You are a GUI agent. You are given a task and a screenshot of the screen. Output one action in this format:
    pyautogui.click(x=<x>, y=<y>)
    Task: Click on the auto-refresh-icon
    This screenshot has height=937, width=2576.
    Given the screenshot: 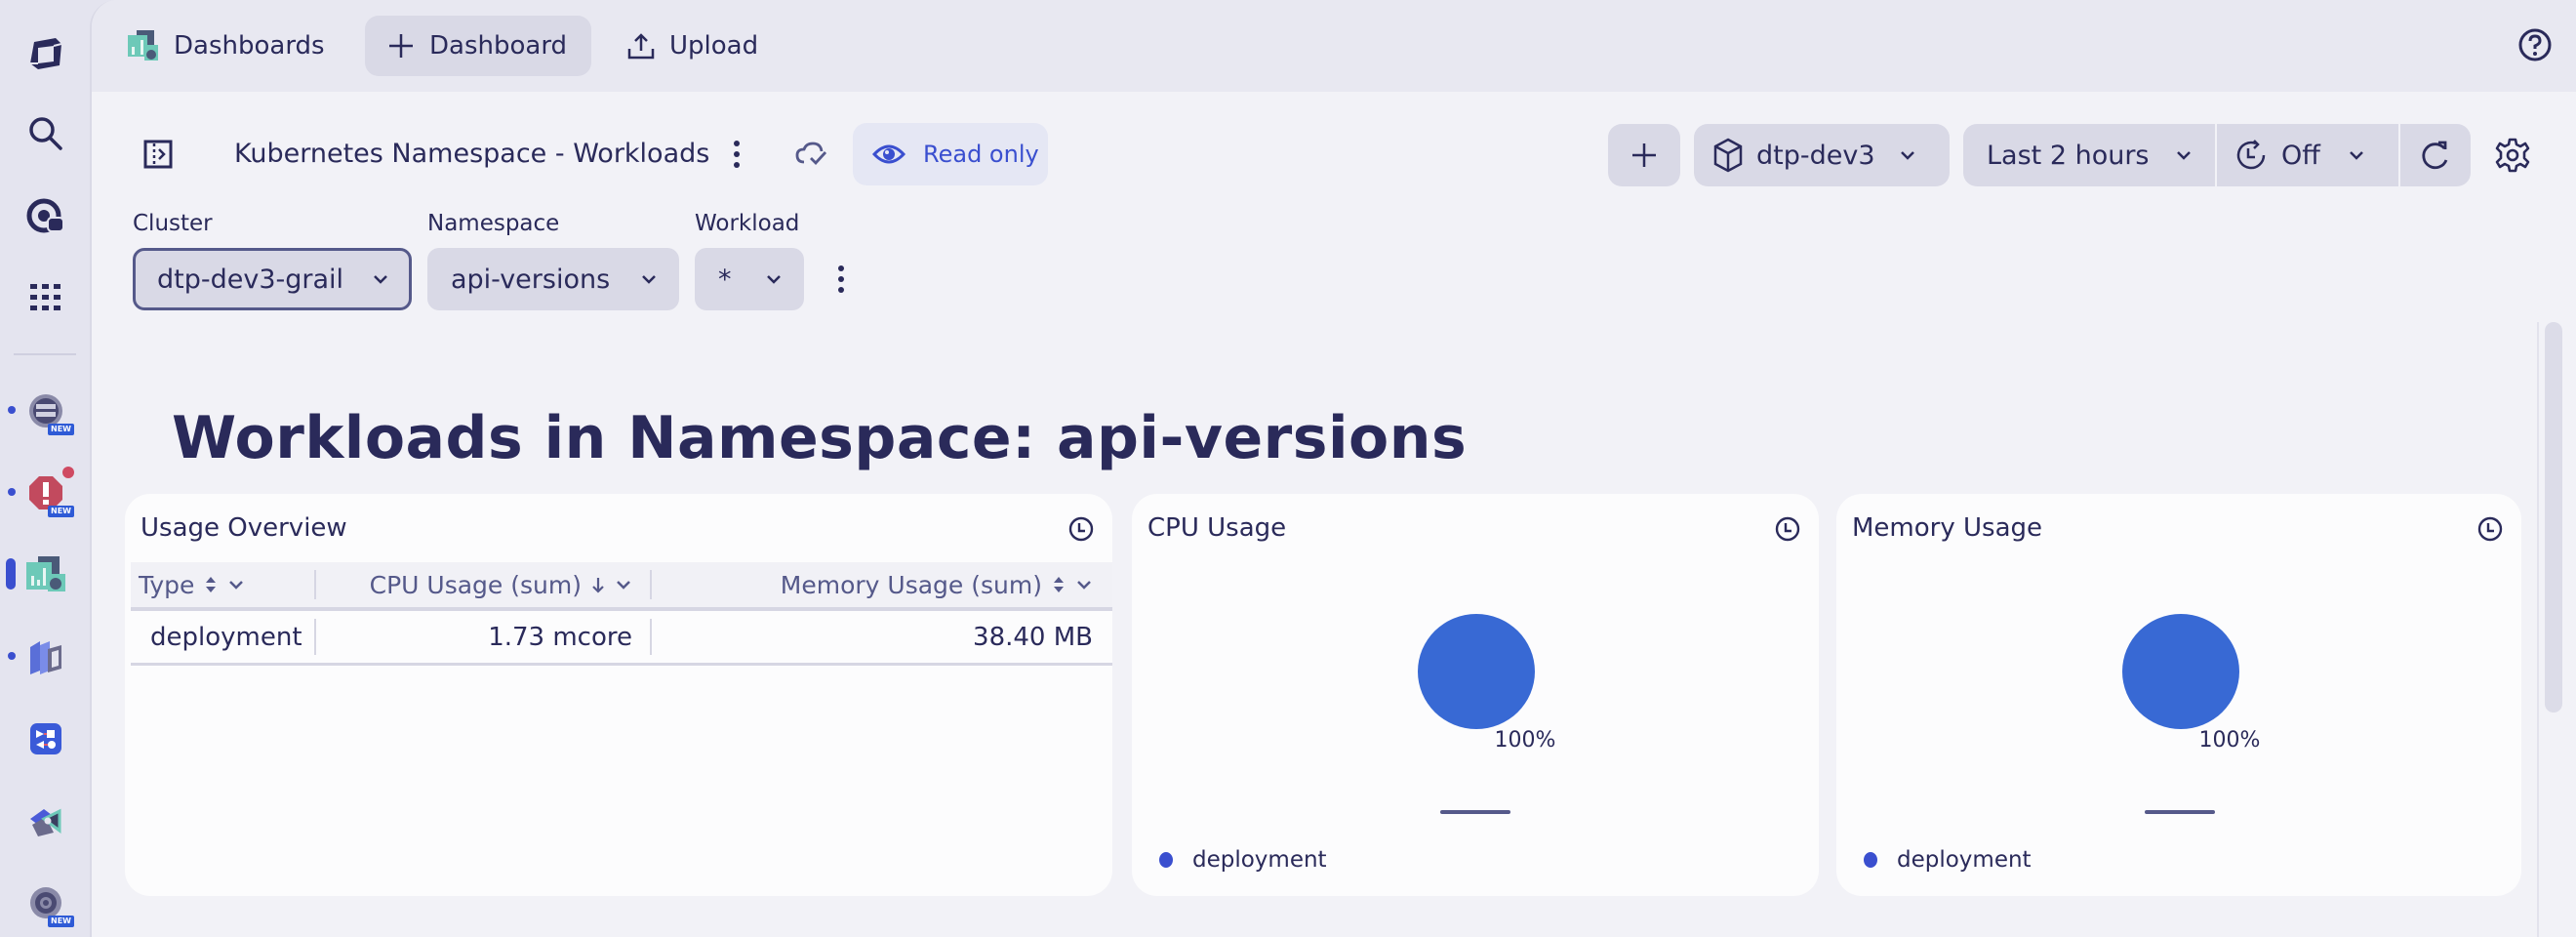 What is the action you would take?
    pyautogui.click(x=2251, y=155)
    